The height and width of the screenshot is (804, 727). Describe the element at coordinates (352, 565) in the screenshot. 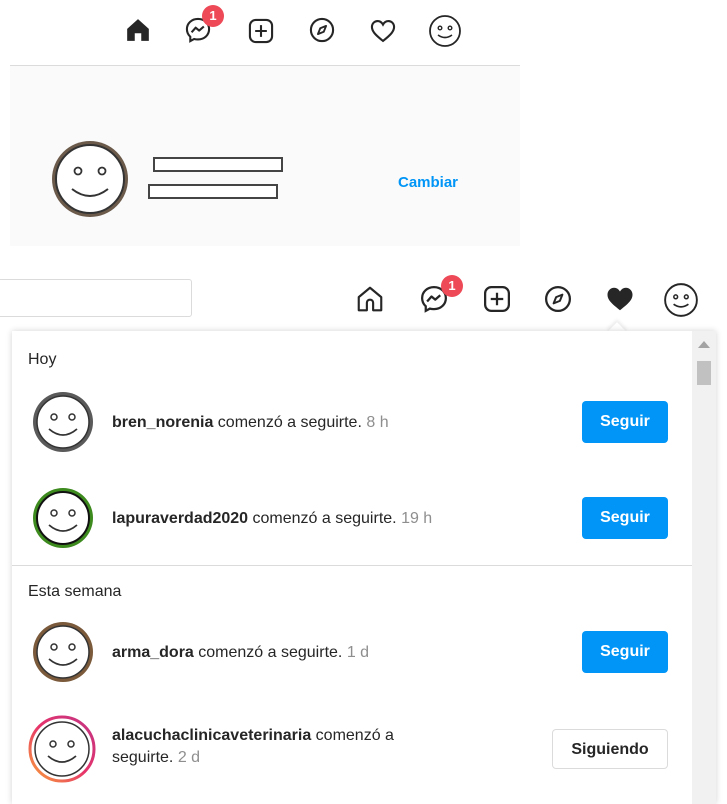

I see `section-divider` at that location.